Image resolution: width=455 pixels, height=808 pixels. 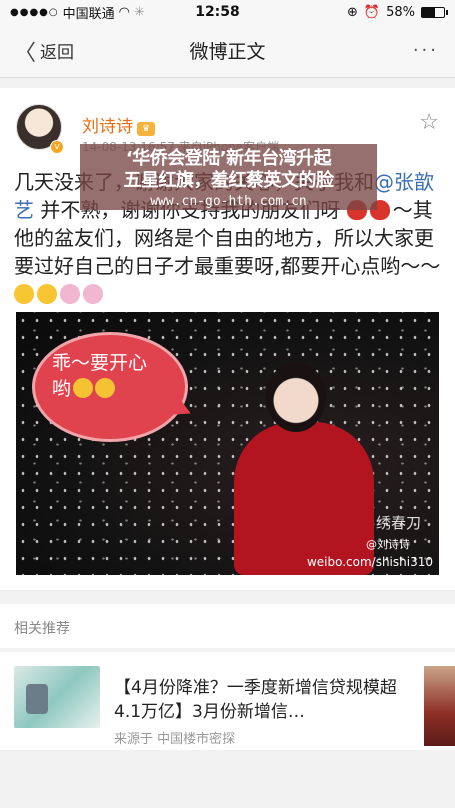 What do you see at coordinates (34, 12) in the screenshot?
I see `signal-icon: ●●●●○` at bounding box center [34, 12].